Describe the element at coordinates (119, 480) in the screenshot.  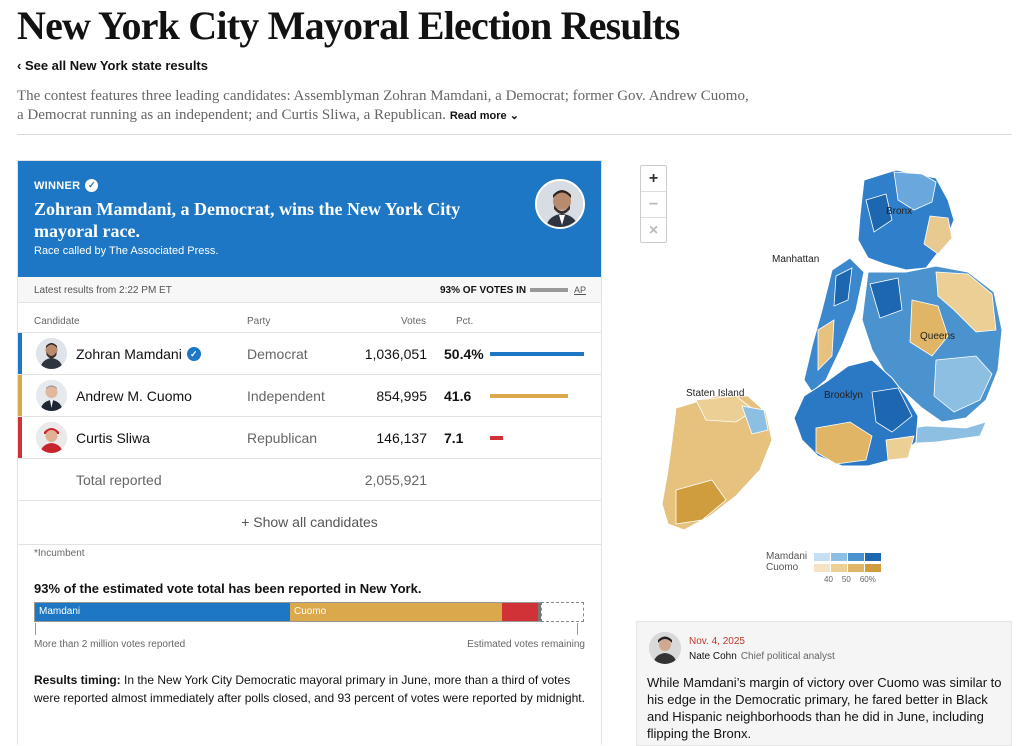
I see `total-reported-label: Total reported` at that location.